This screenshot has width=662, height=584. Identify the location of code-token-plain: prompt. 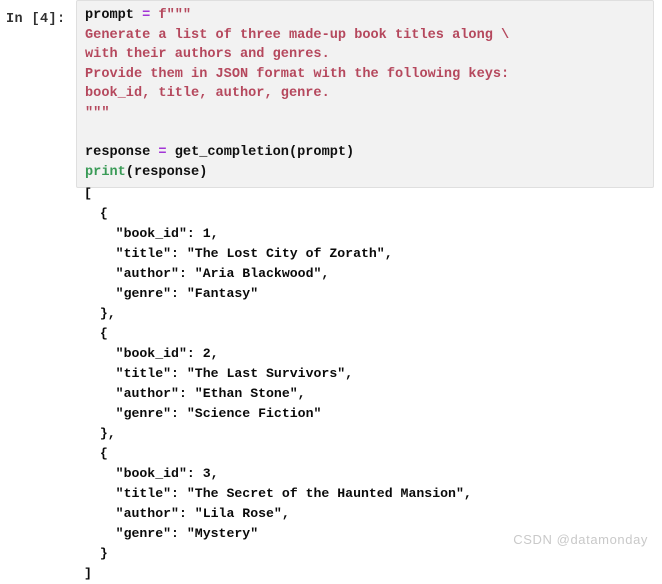
(114, 15).